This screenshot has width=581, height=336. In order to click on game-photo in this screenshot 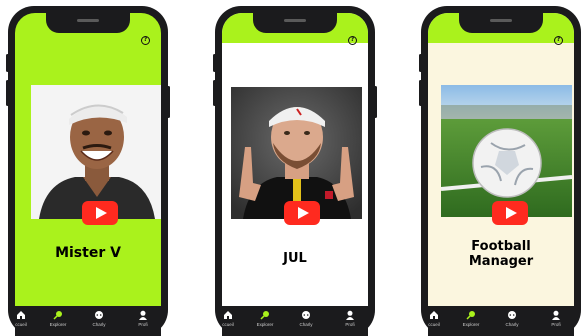, I will do `click(506, 151)`.